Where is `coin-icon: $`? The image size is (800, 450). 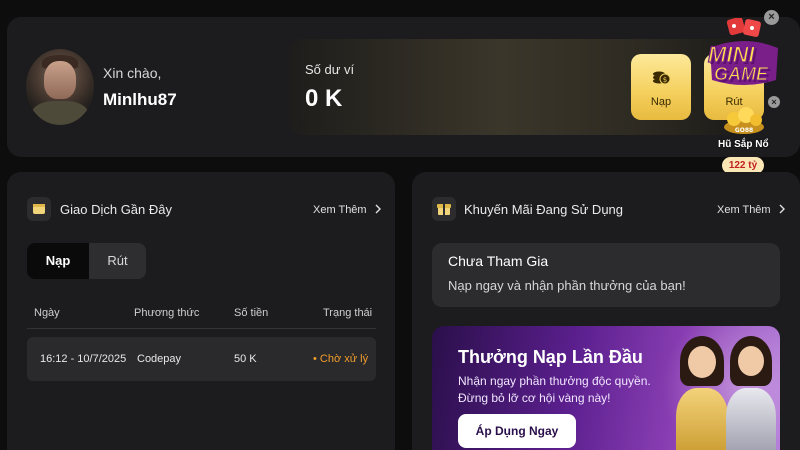 coin-icon: $ is located at coordinates (662, 78).